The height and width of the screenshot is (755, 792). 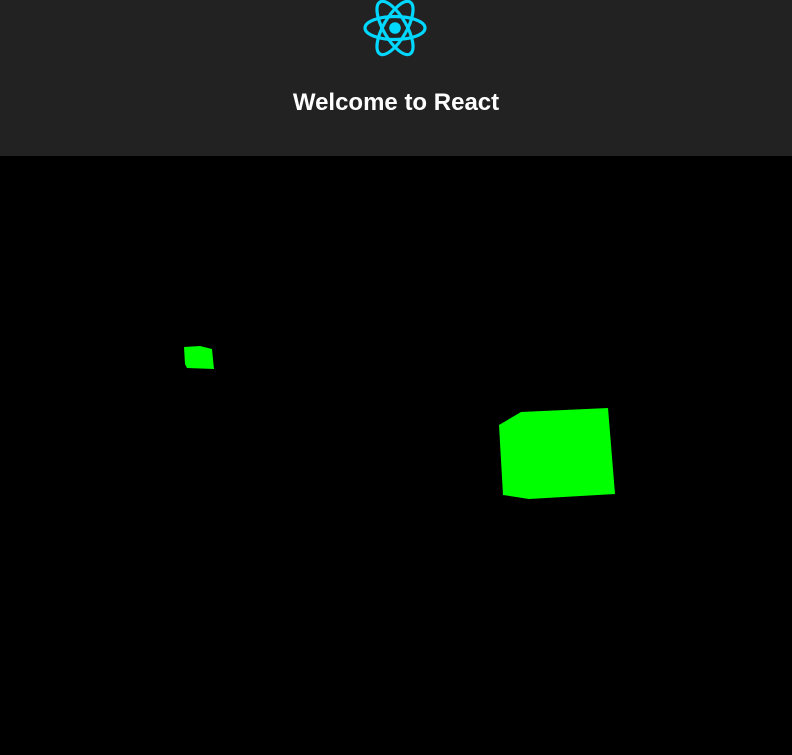 I want to click on react-logo-icon, so click(x=395, y=30).